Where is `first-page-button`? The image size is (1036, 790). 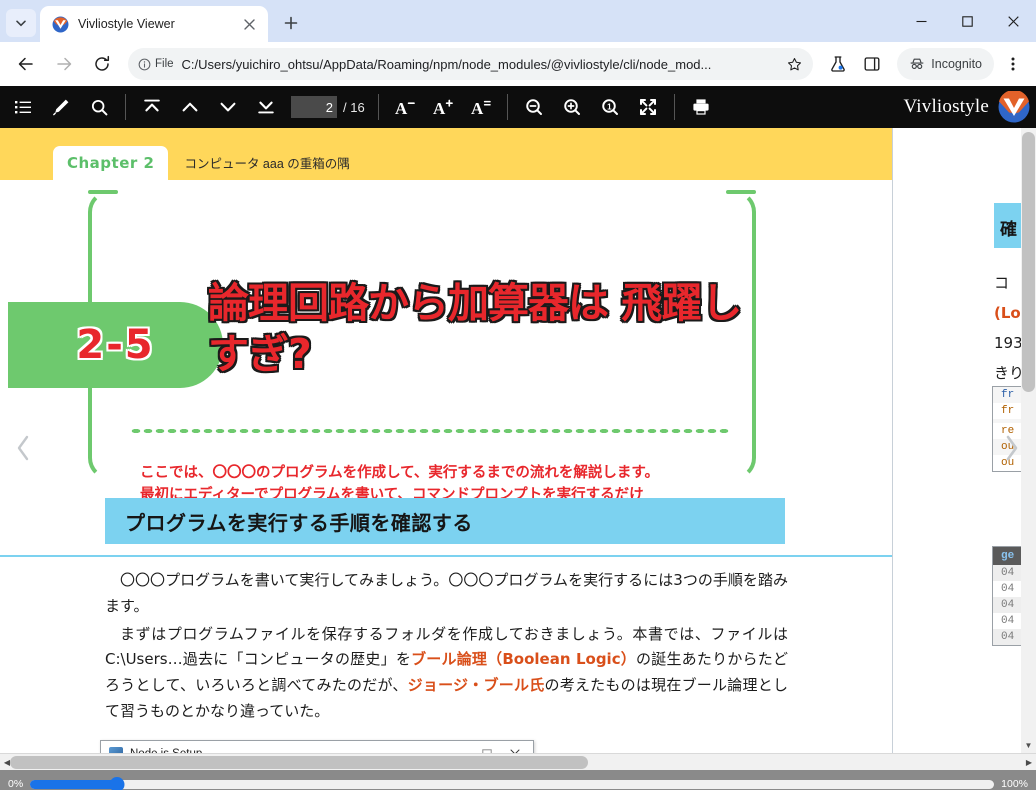
first-page-button is located at coordinates (152, 107).